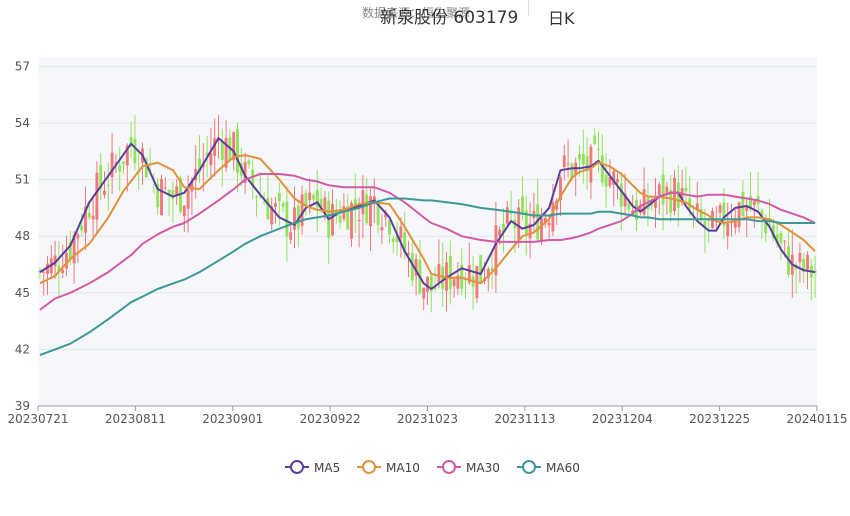 This screenshot has height=516, width=850. Describe the element at coordinates (483, 468) in the screenshot. I see `legend-label: MA30` at that location.